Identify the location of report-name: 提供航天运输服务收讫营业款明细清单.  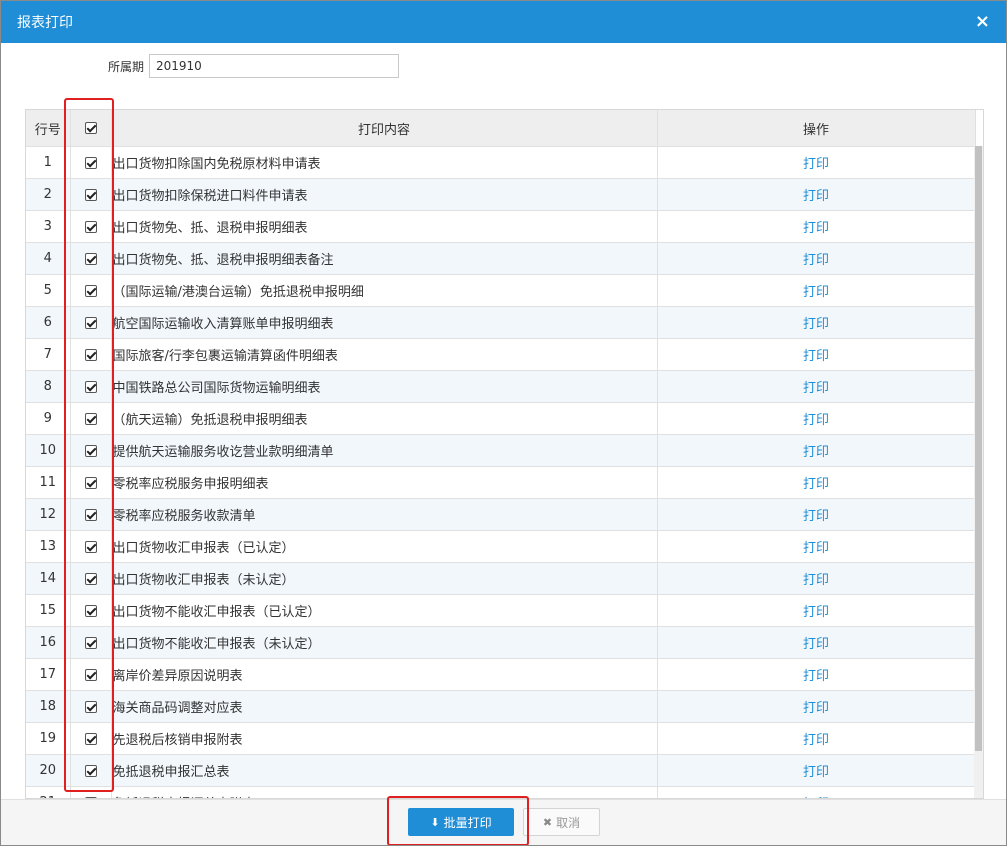
(384, 450).